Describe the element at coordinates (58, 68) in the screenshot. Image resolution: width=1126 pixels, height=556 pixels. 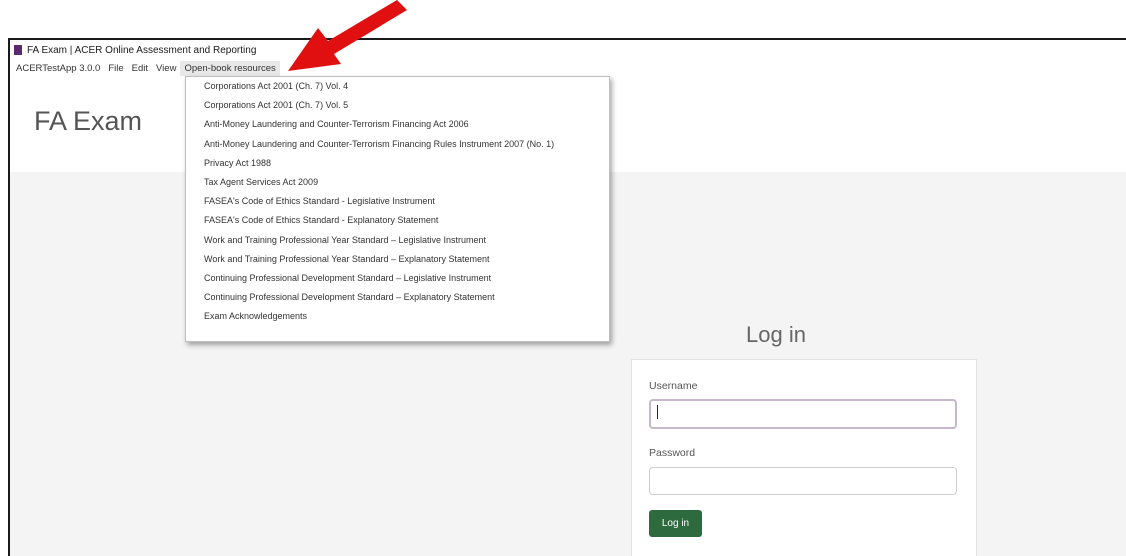
I see `menu-app: ACERTestApp 3.0.0` at that location.